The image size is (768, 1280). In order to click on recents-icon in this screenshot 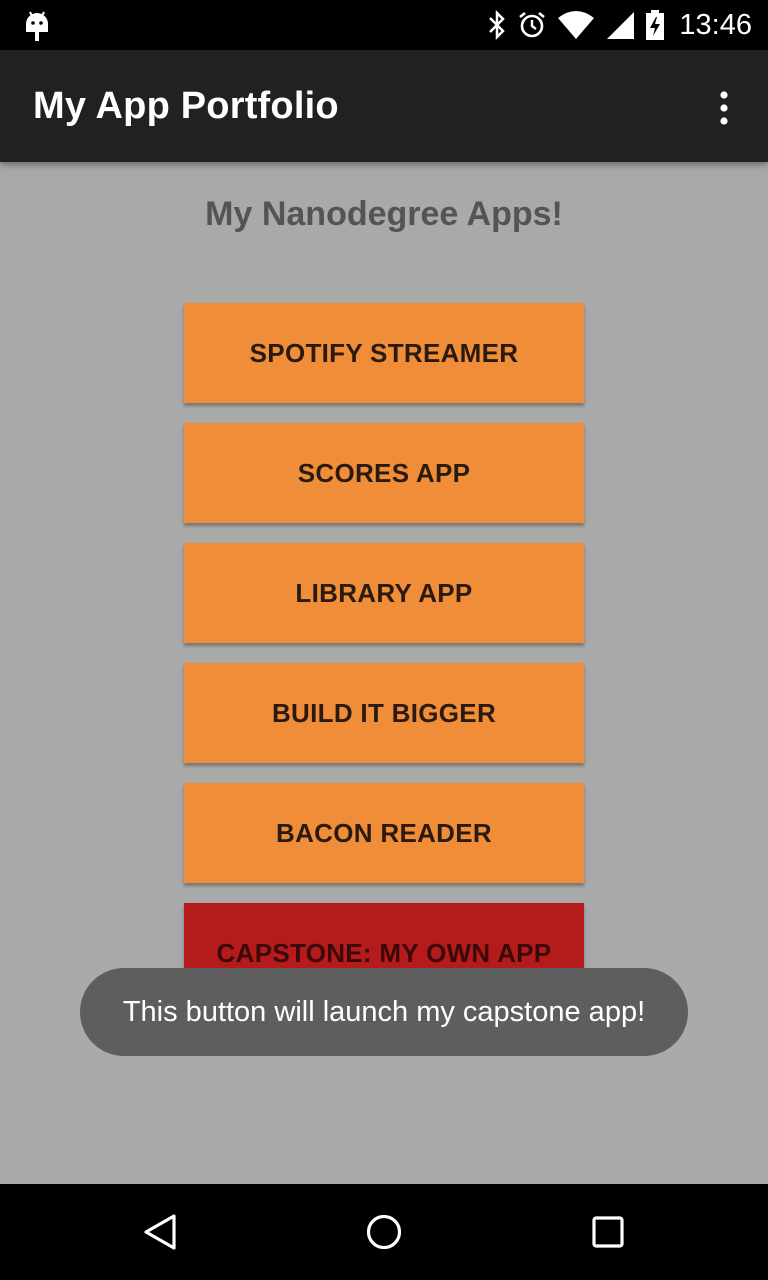, I will do `click(608, 1232)`.